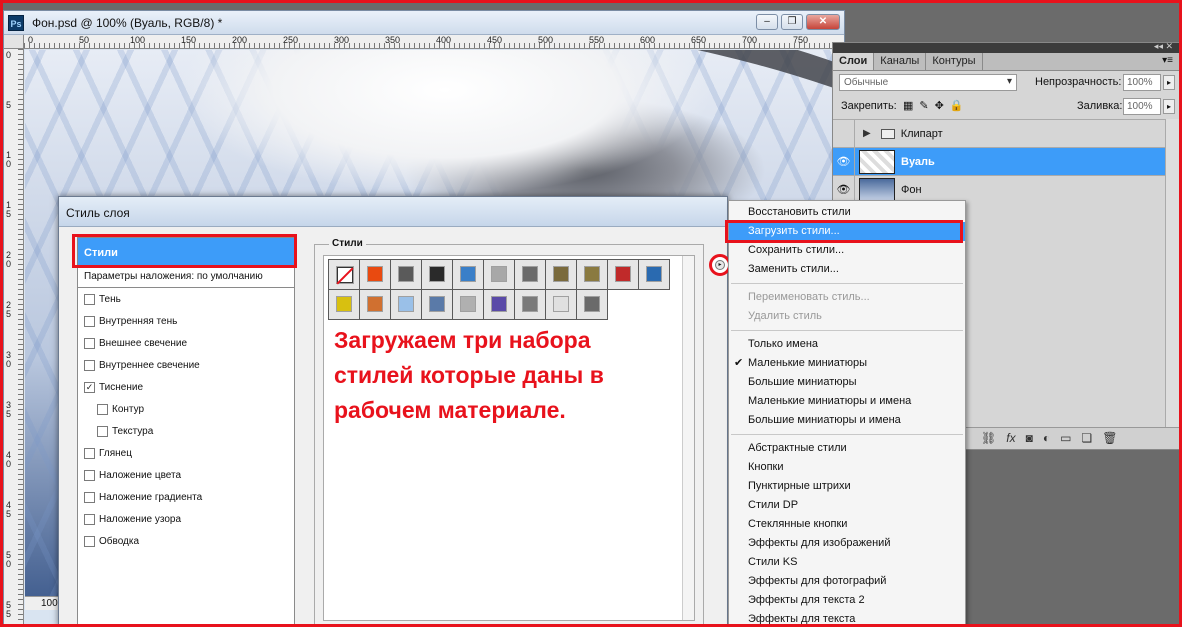 This screenshot has height=627, width=1182. Describe the element at coordinates (186, 453) in the screenshot. I see `effect-item: Глянец` at that location.